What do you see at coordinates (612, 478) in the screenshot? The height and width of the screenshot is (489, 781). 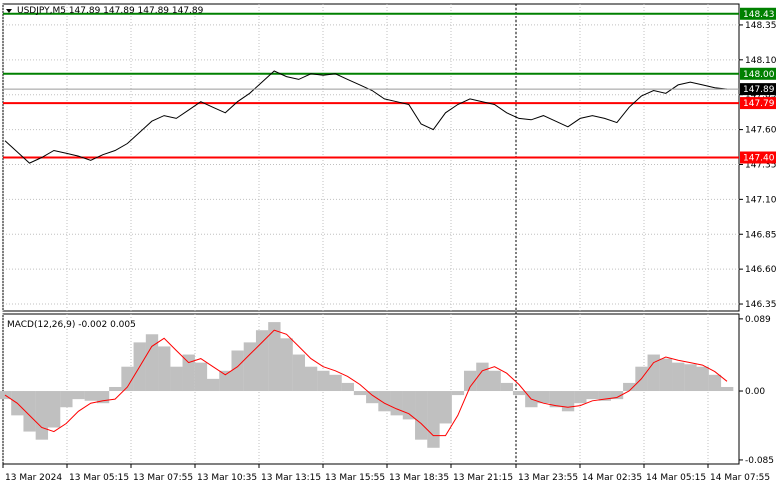 I see `time-tick-label: 14 Mar 02:35` at bounding box center [612, 478].